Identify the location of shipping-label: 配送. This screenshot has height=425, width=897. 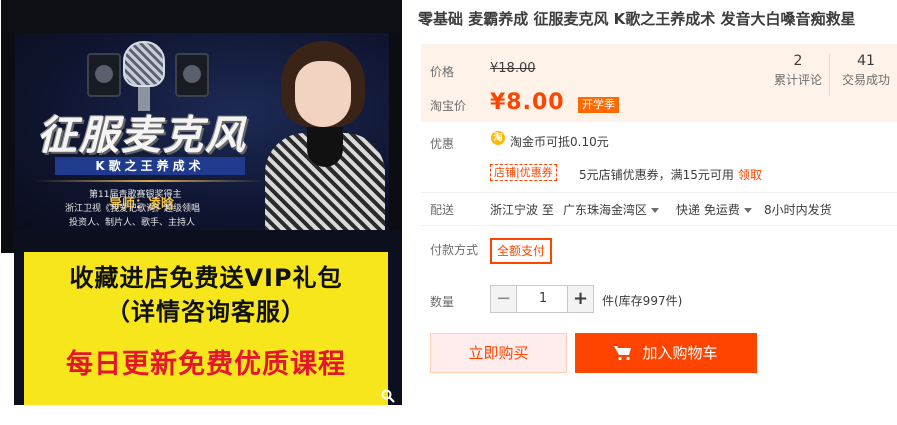
(442, 210).